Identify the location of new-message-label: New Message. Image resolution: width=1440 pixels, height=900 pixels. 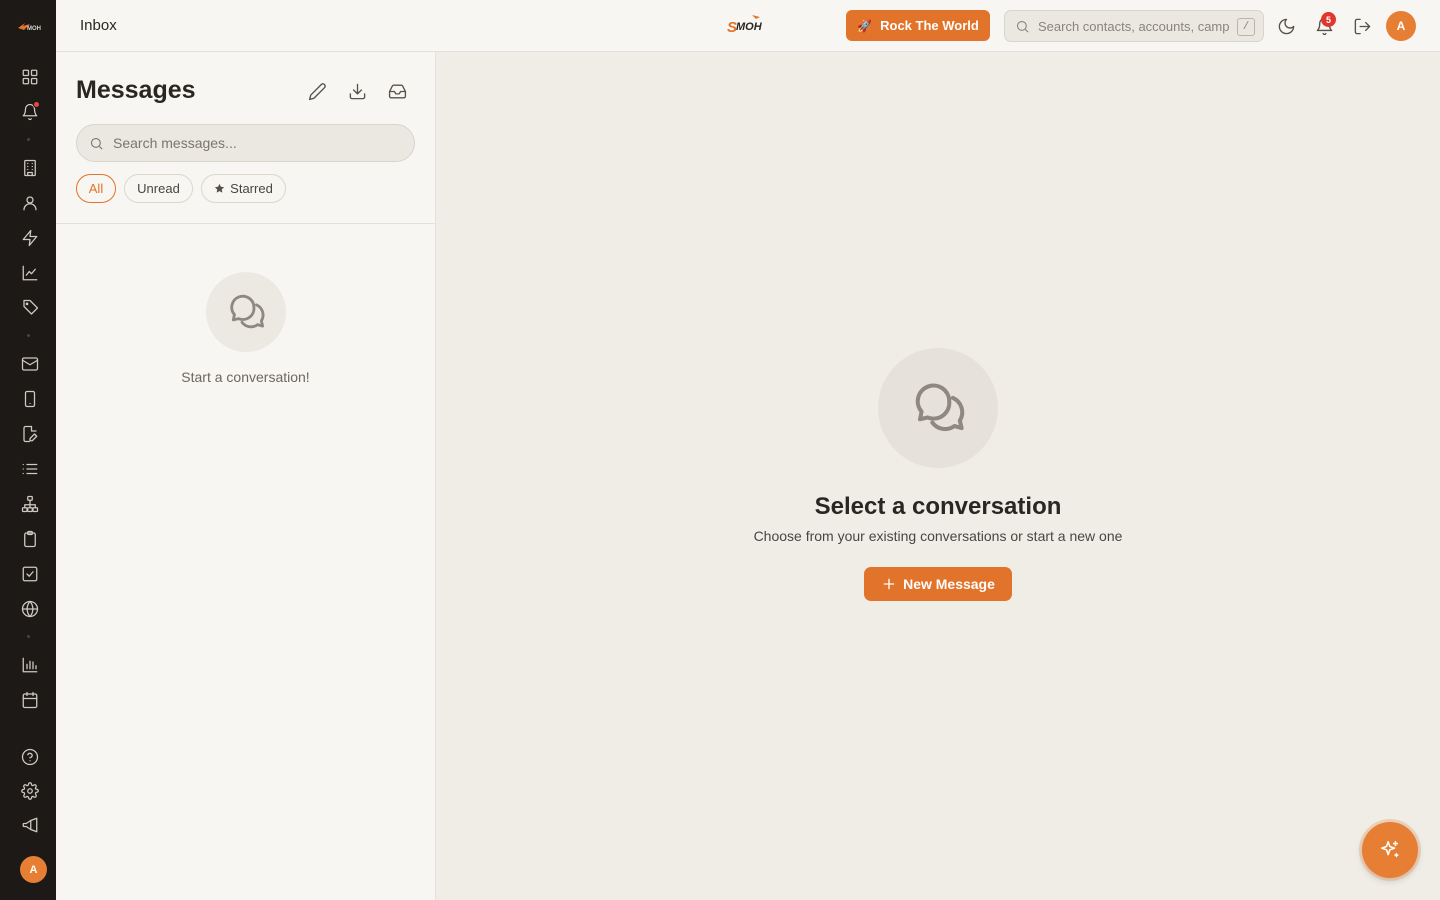
(949, 584).